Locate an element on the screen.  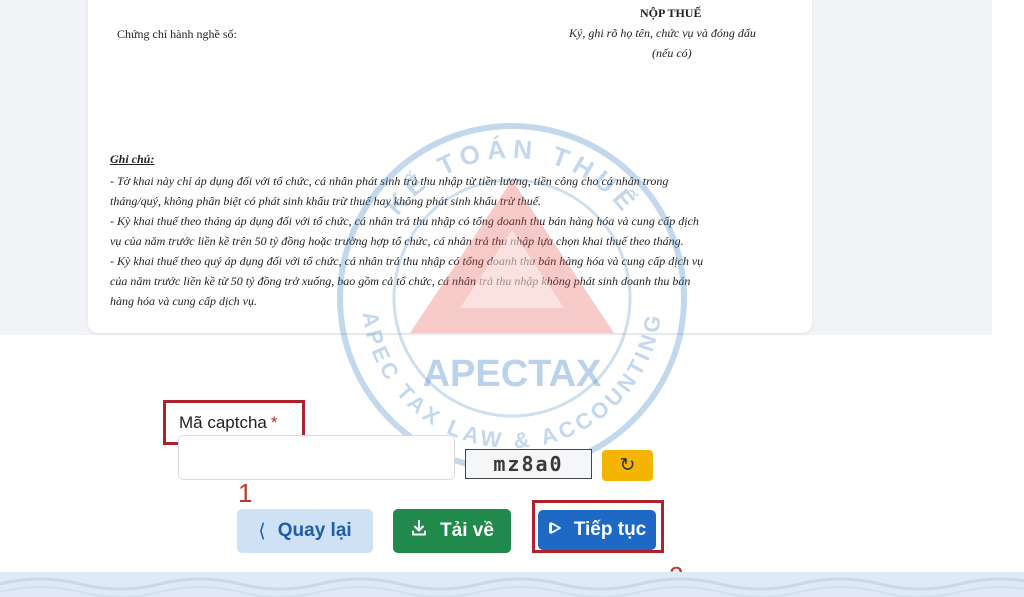
sign-instruction-line2: (nếu có) is located at coordinates (672, 53).